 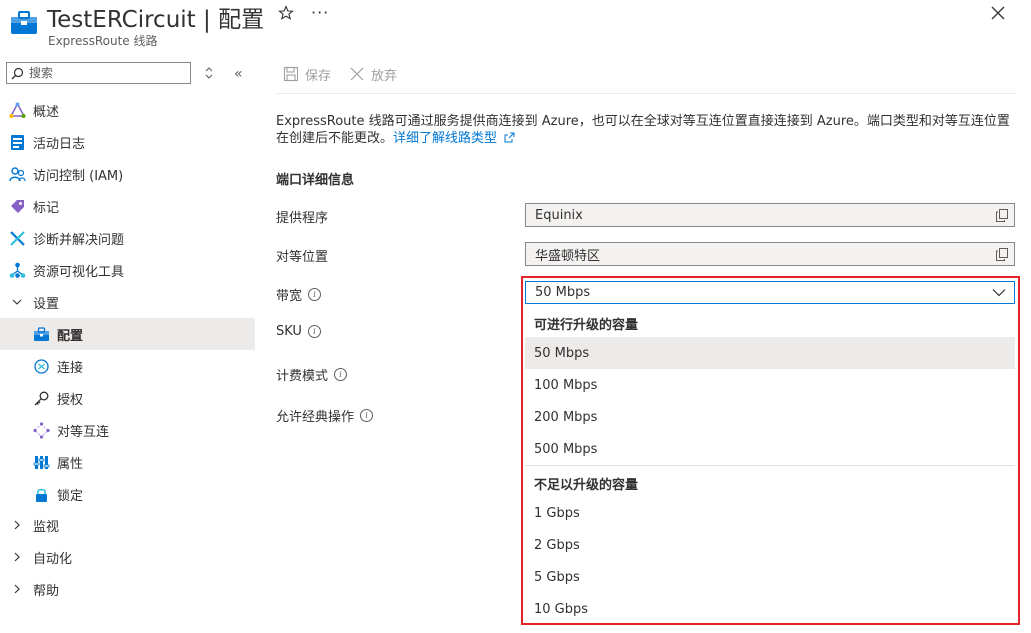 I want to click on bandwidth-label: 带宽 i, so click(x=299, y=294).